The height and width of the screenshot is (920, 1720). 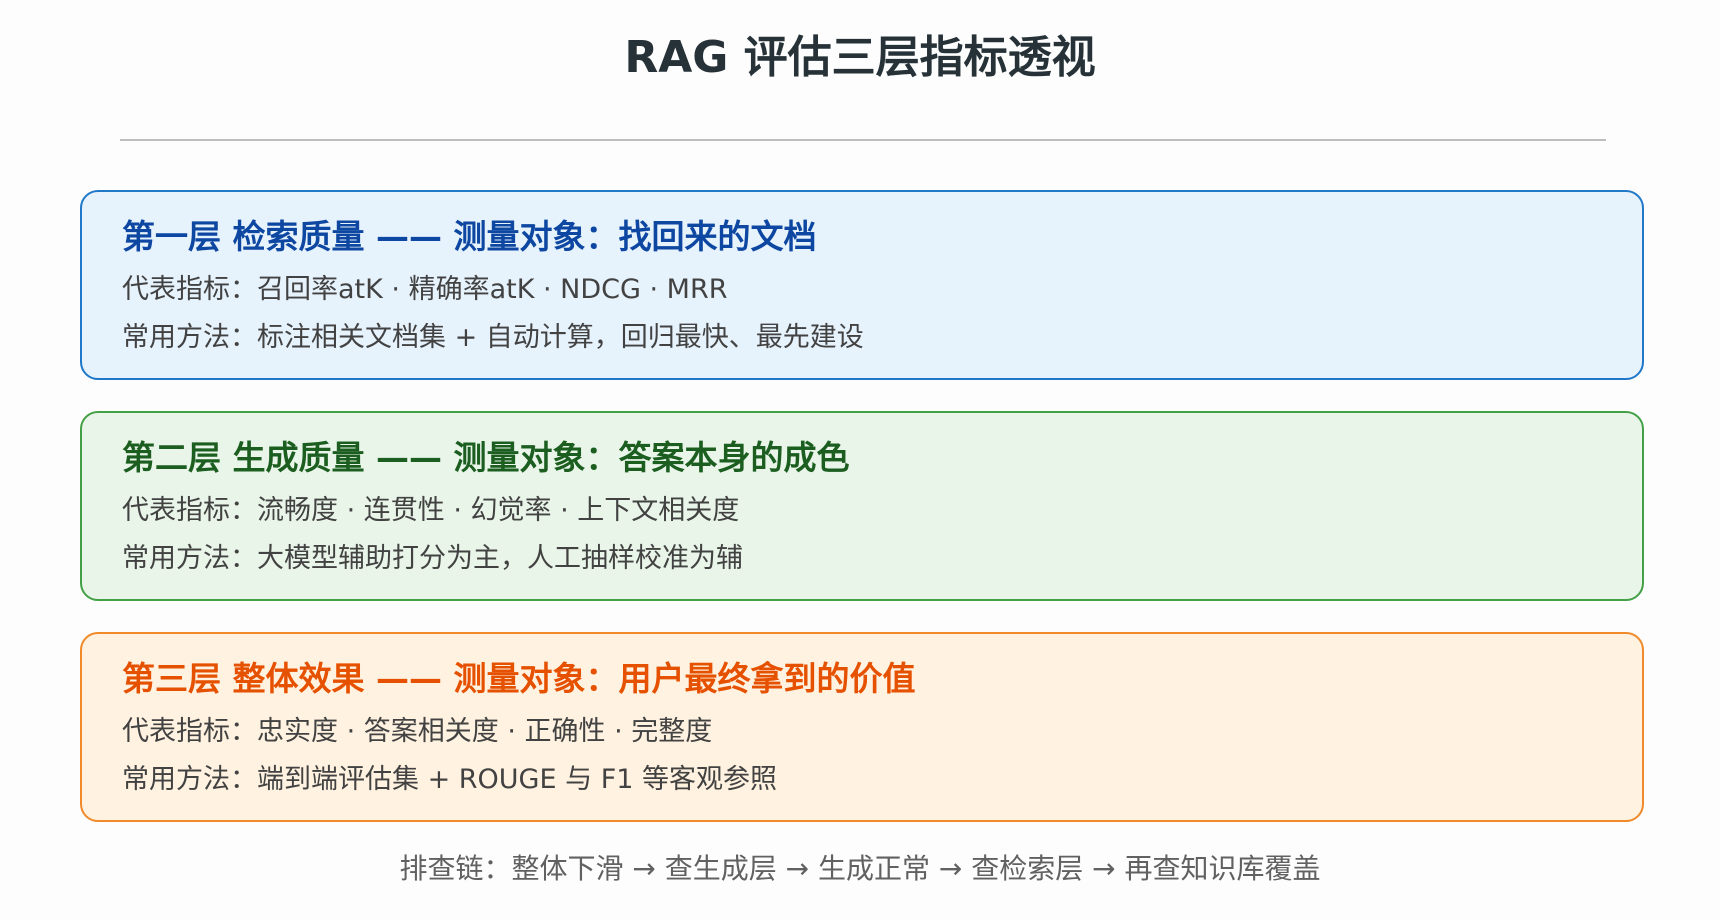 I want to click on troubleshooting-chain: 排查链：整体下滑 → 查生成层 → 生成正常 → 查检索层 → 再查知识库覆盖, so click(x=860, y=868).